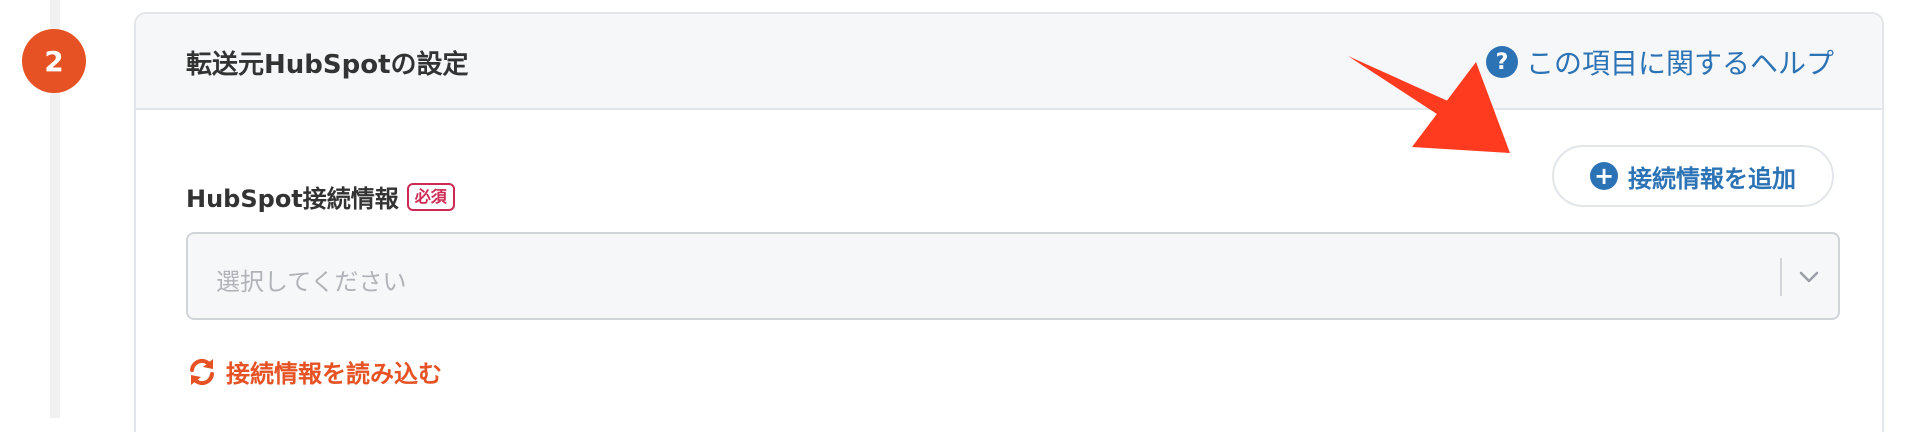  What do you see at coordinates (1809, 277) in the screenshot?
I see `chevron-down-icon` at bounding box center [1809, 277].